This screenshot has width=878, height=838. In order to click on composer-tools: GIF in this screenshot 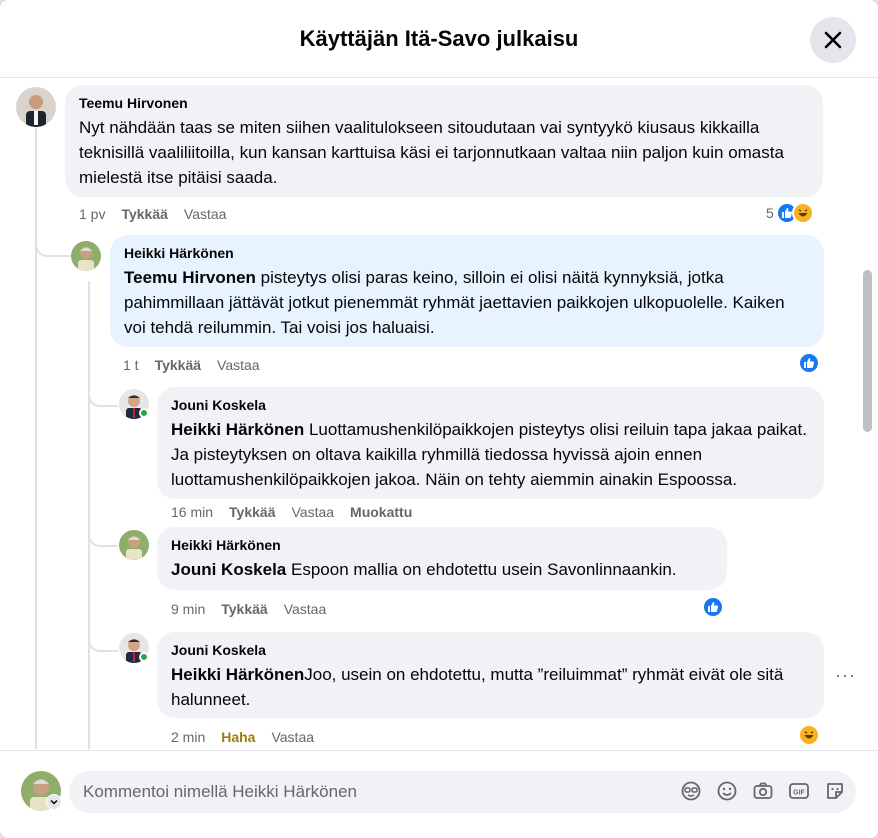, I will do `click(763, 791)`.